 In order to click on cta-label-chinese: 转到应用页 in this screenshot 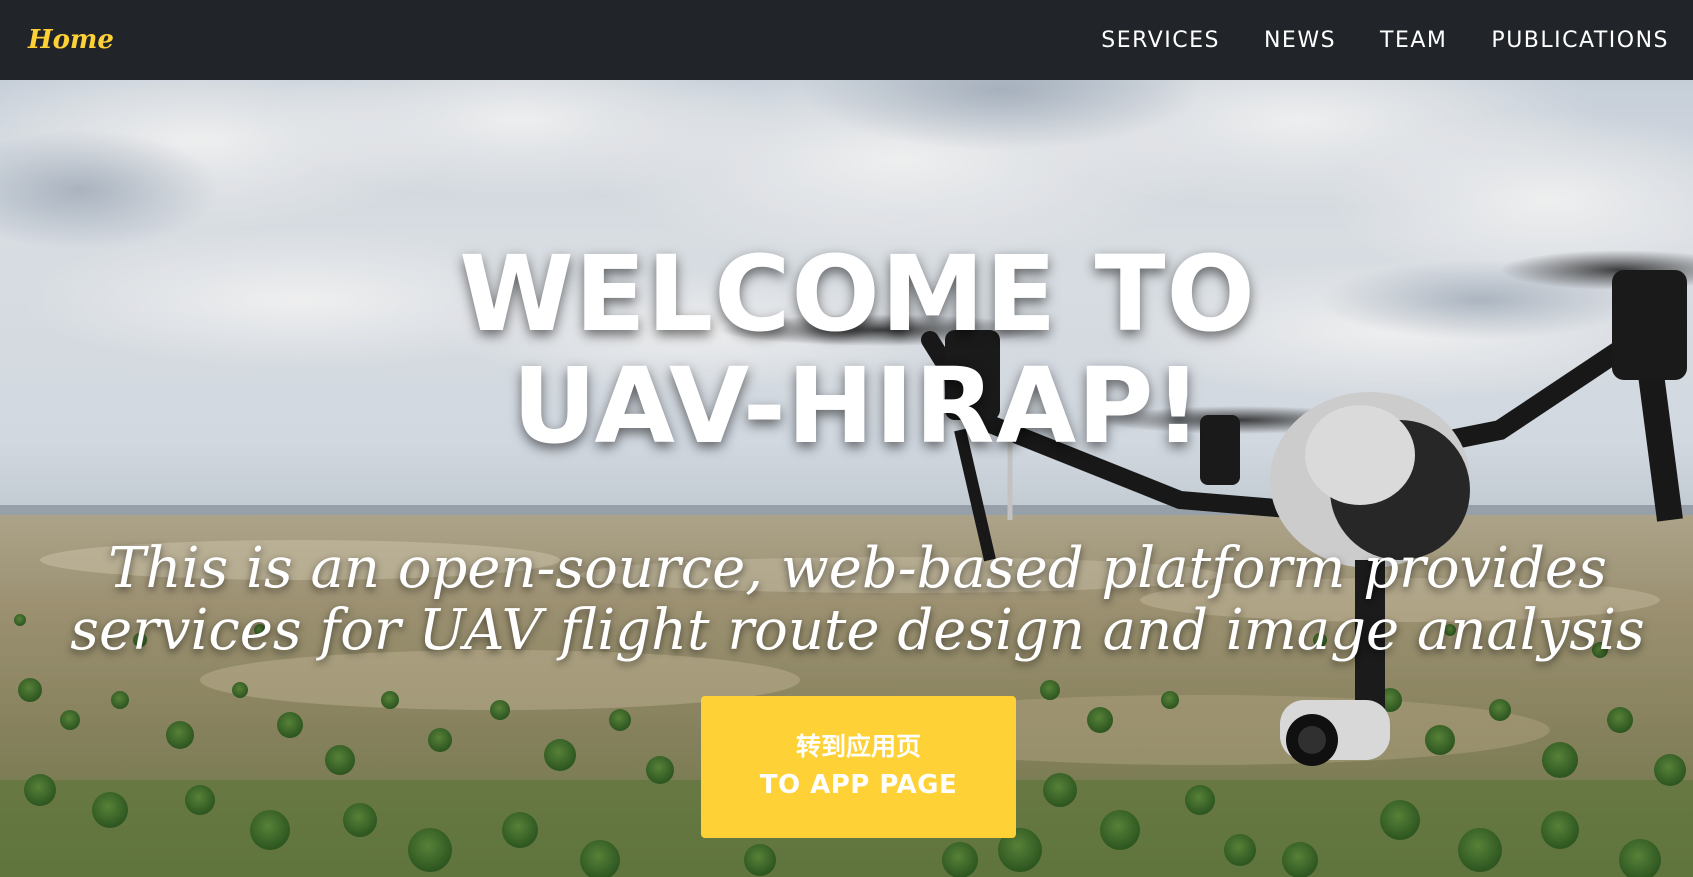, I will do `click(858, 746)`.